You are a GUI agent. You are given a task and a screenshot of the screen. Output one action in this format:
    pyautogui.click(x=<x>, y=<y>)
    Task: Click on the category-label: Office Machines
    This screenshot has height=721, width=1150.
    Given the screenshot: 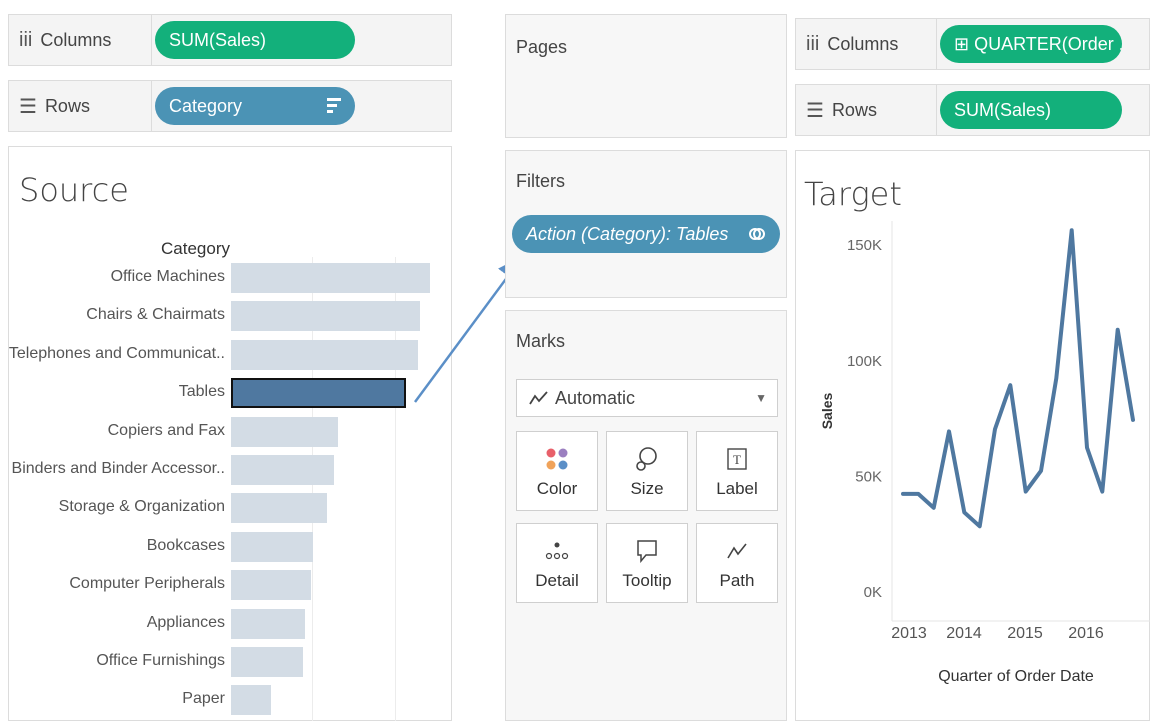 What is the action you would take?
    pyautogui.click(x=168, y=277)
    